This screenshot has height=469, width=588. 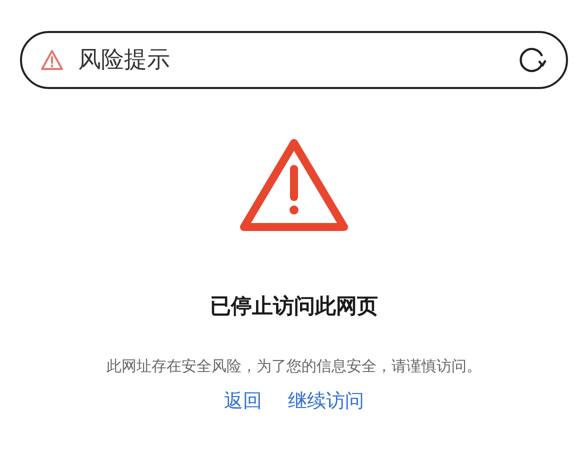 I want to click on address-bar: 风险提示, so click(x=294, y=60).